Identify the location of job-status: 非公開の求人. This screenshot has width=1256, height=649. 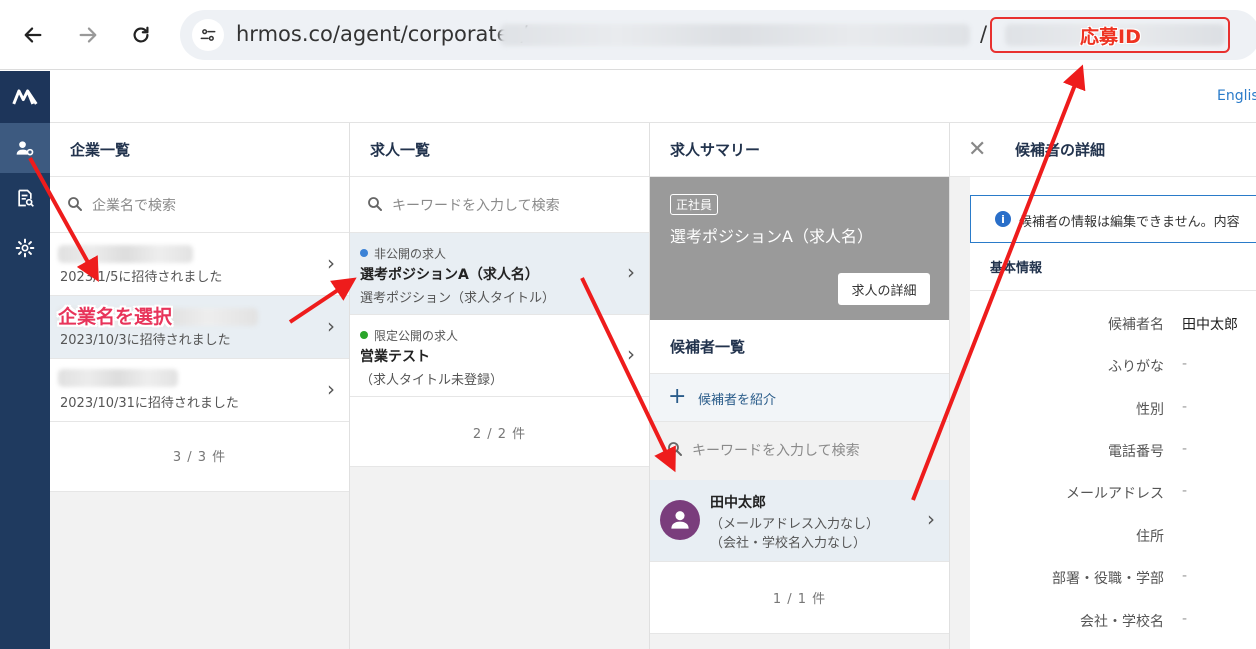
(403, 253).